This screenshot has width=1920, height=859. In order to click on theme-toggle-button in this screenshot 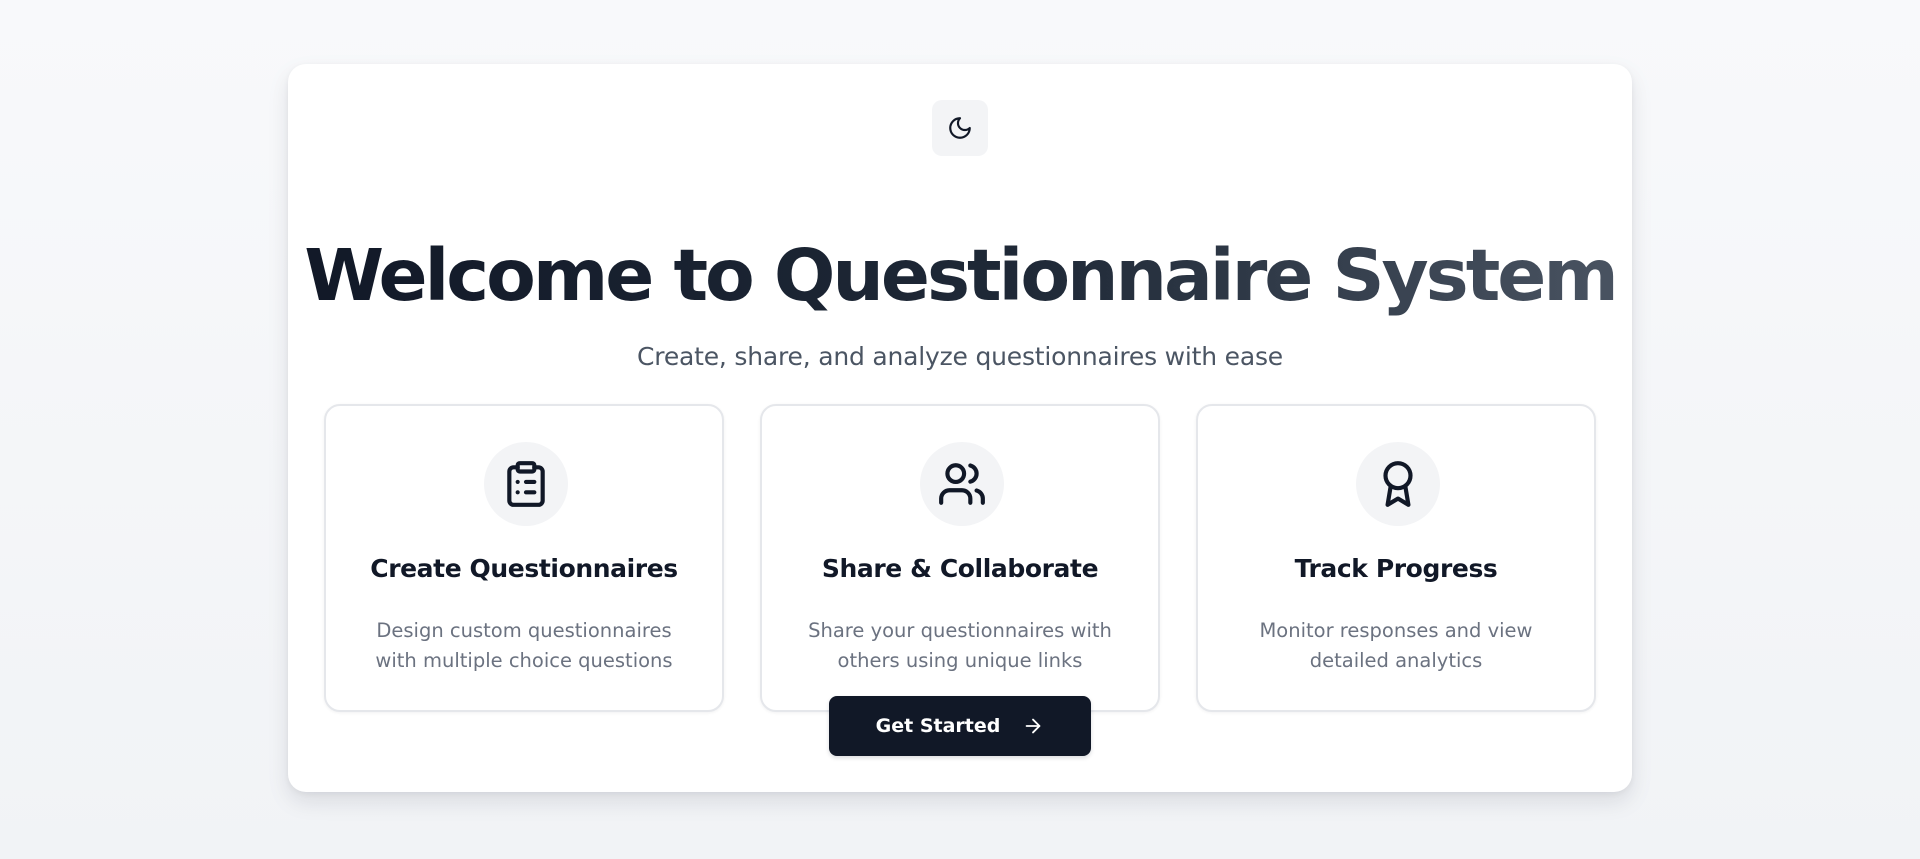, I will do `click(960, 128)`.